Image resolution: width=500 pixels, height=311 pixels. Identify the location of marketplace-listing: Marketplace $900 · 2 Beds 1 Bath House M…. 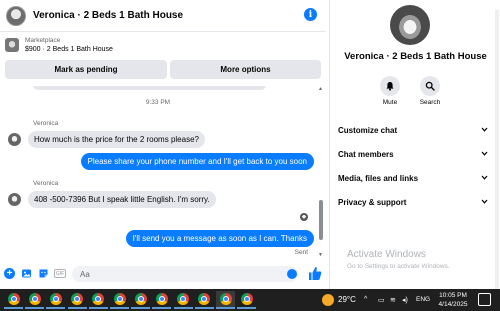
(163, 59).